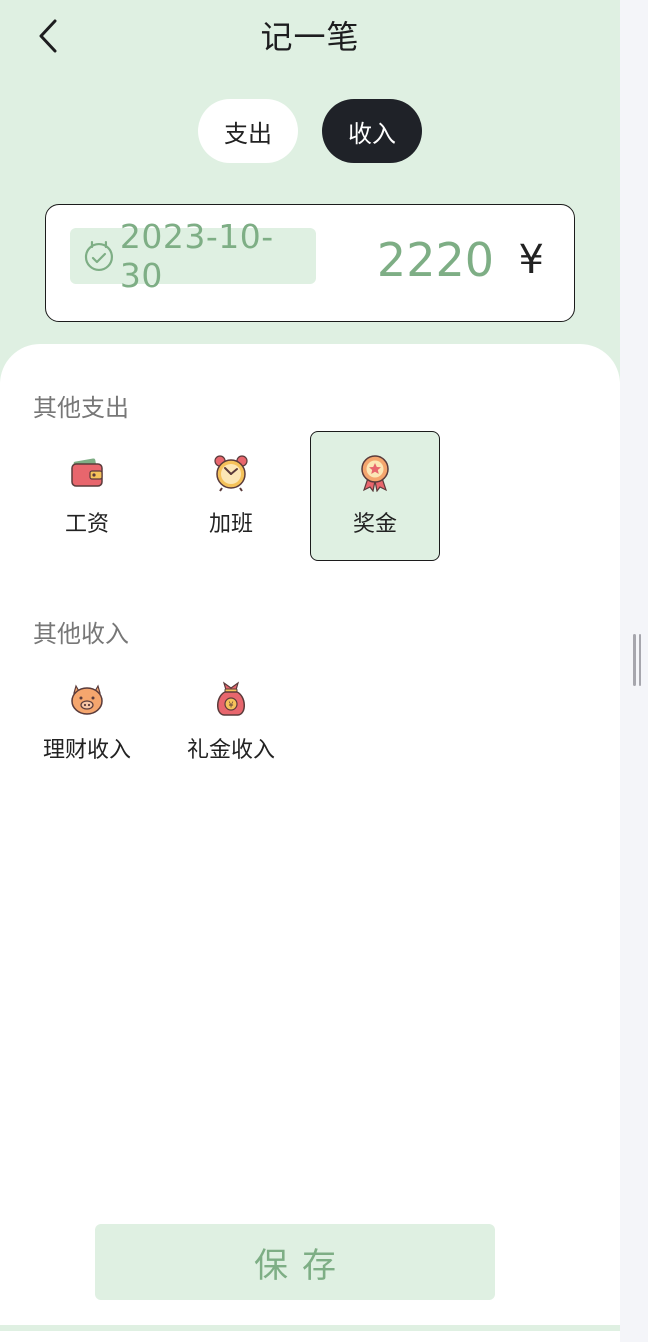  I want to click on amount-card: 2023-10-30 2220 ¥, so click(310, 263).